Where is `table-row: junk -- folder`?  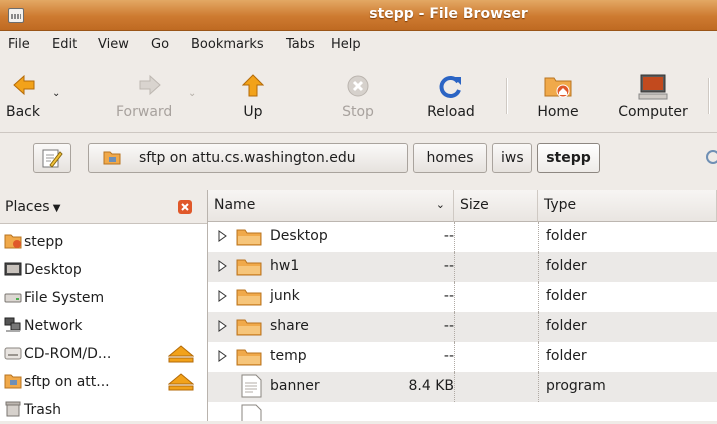
table-row: junk -- folder is located at coordinates (462, 297).